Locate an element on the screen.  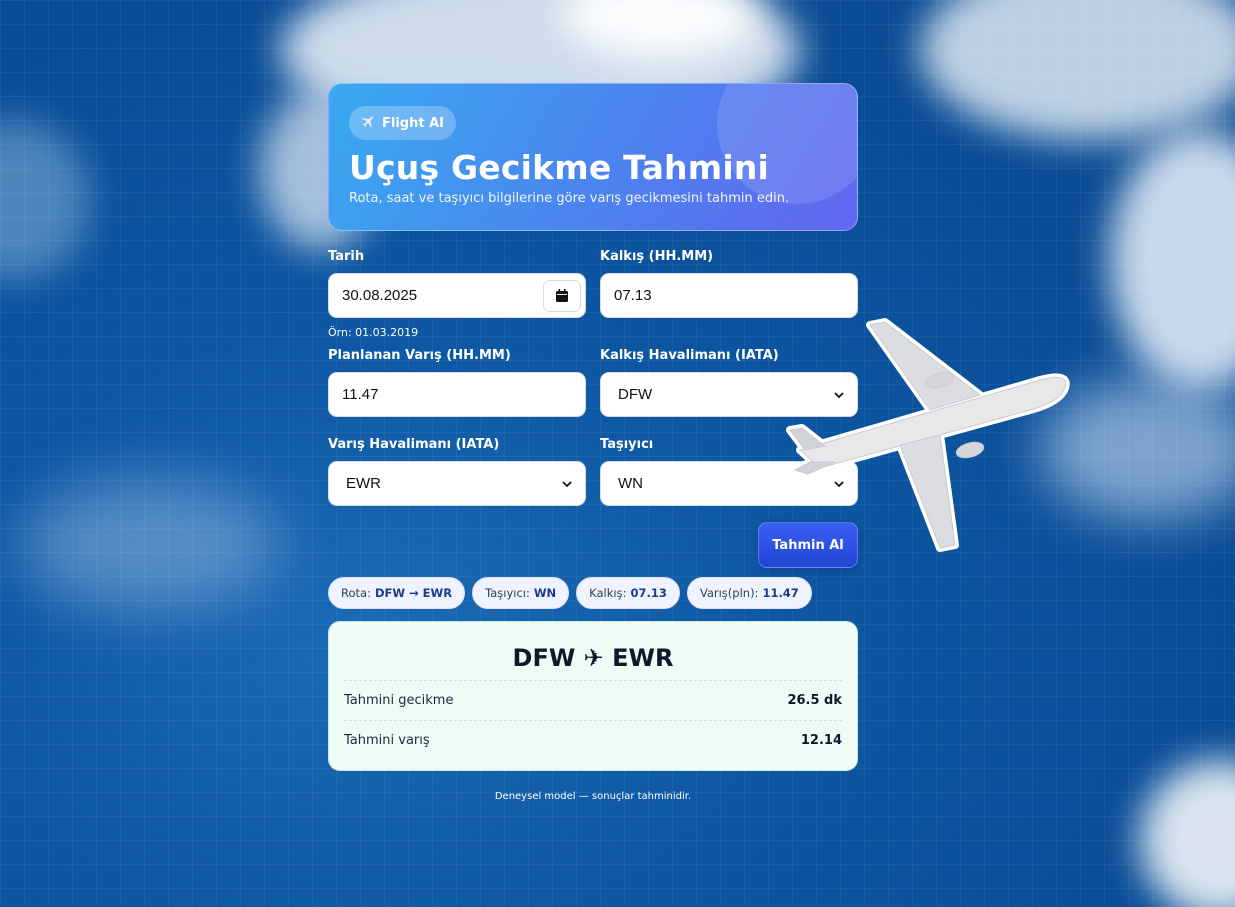
app-badge-label: Flight AI is located at coordinates (413, 123).